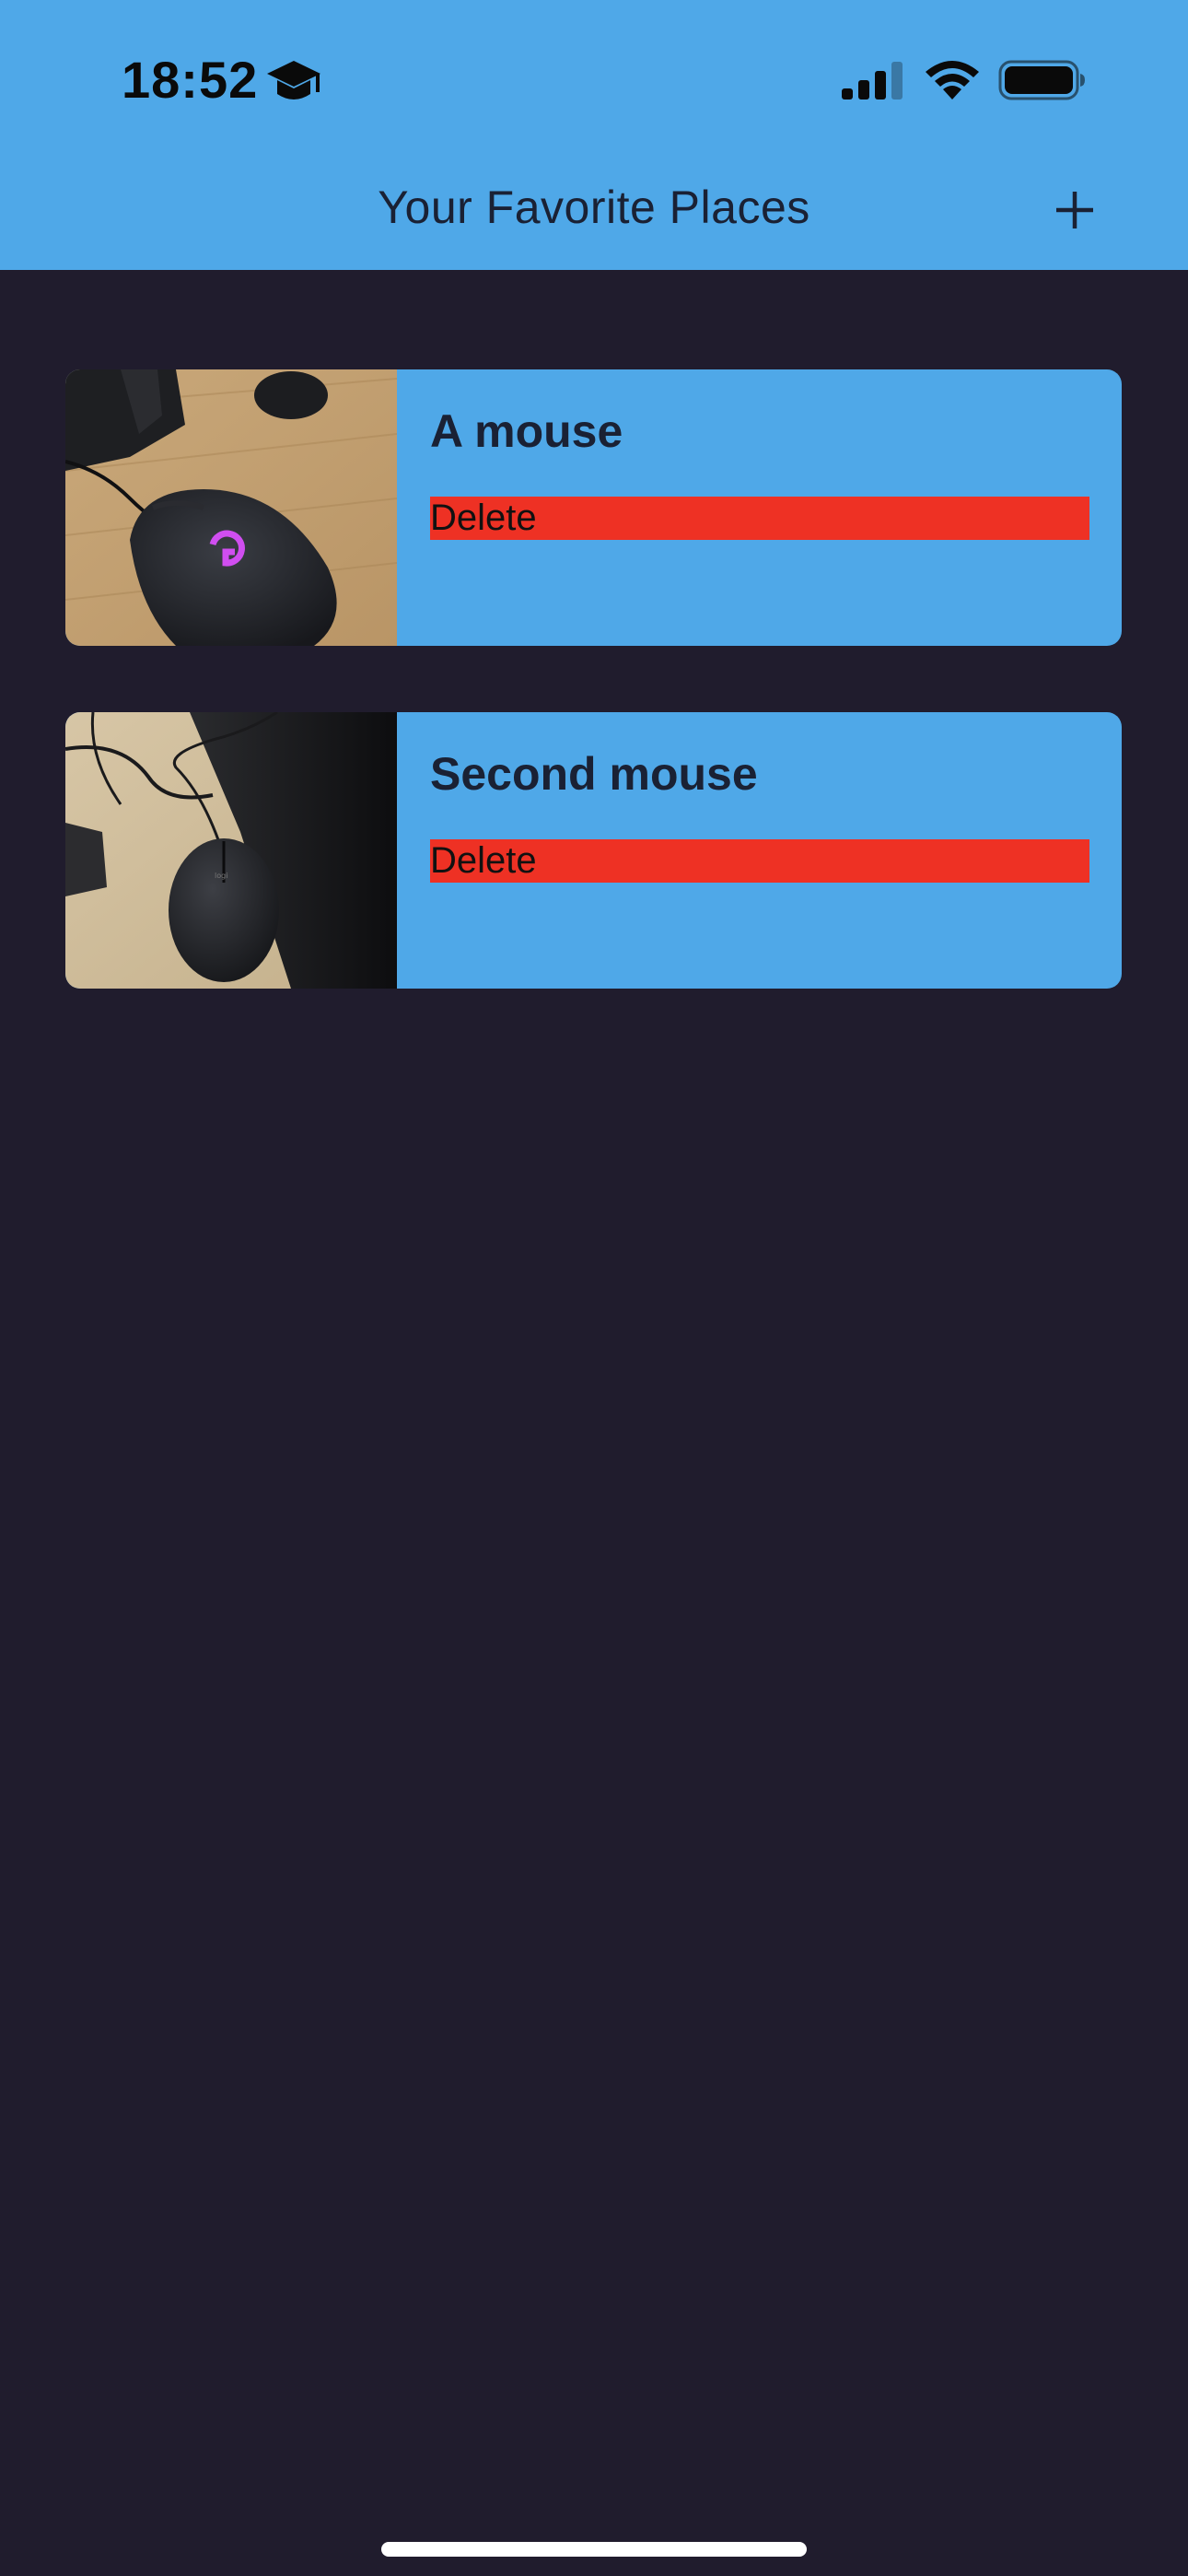  What do you see at coordinates (594, 774) in the screenshot?
I see `place-title: Second mouse` at bounding box center [594, 774].